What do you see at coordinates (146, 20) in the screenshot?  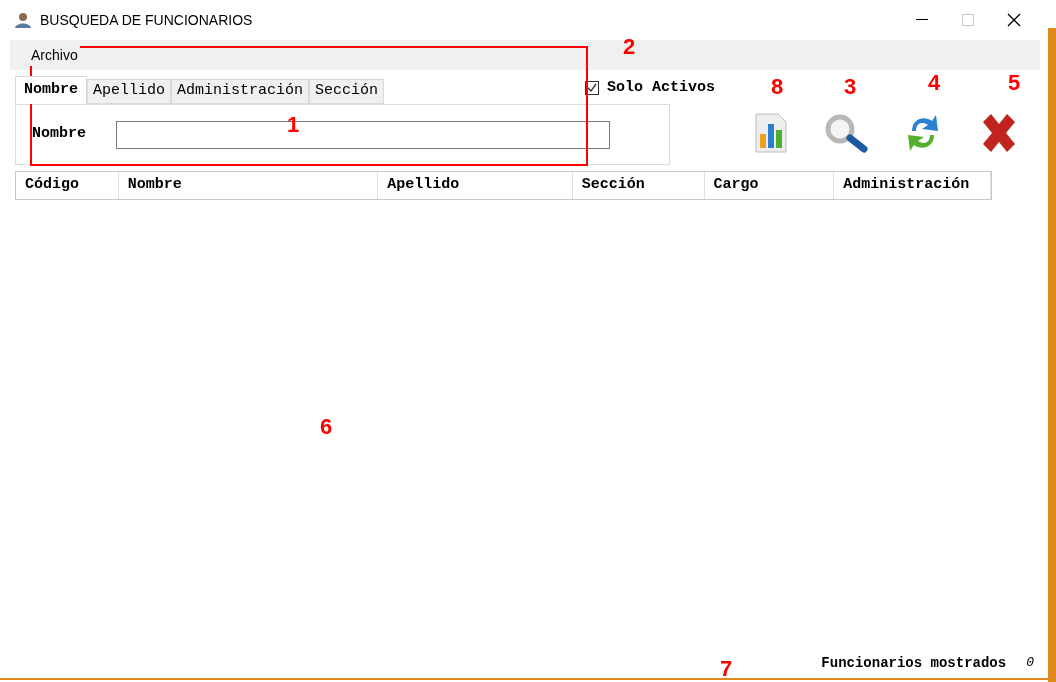 I see `window-title: BUSQUEDA DE FUNCIONARIOS` at bounding box center [146, 20].